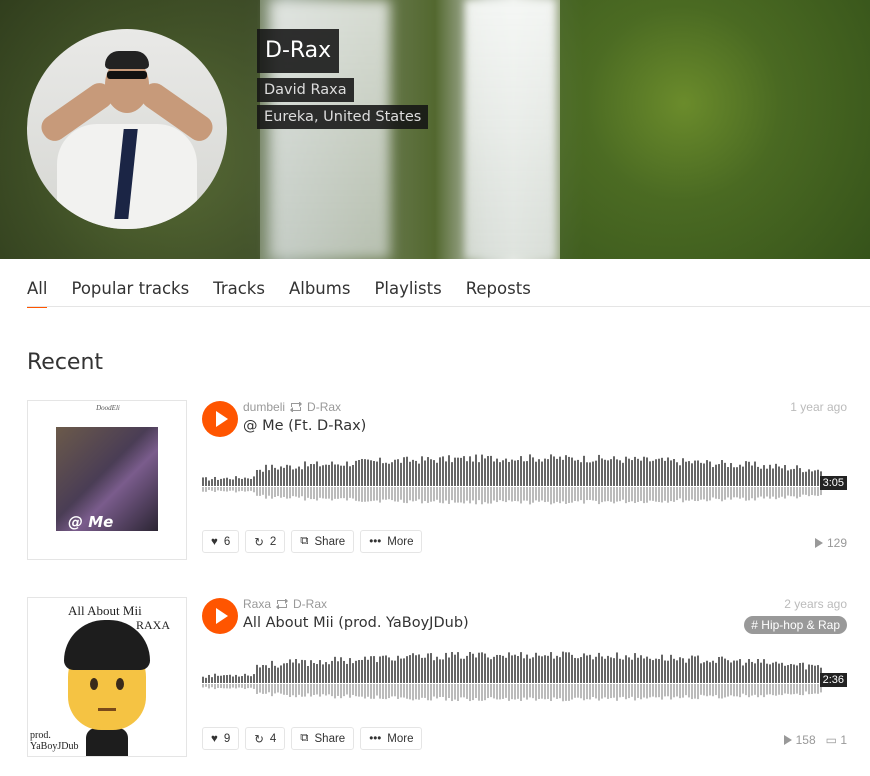 This screenshot has width=870, height=776. I want to click on uploader-link: dumbeli, so click(264, 407).